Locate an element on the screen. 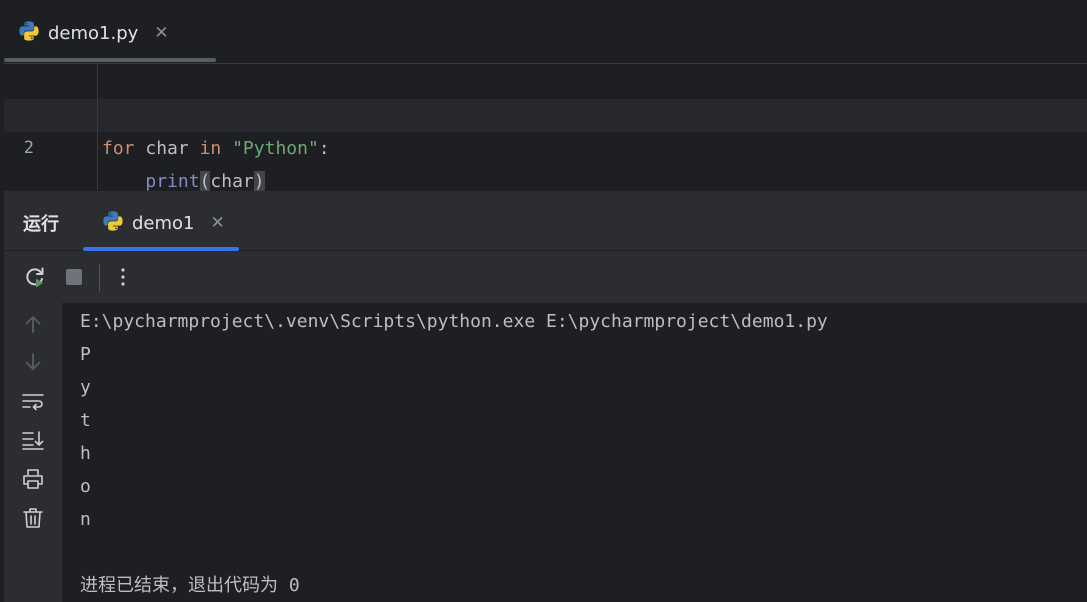  editor-tab-label: demo1.py is located at coordinates (93, 33).